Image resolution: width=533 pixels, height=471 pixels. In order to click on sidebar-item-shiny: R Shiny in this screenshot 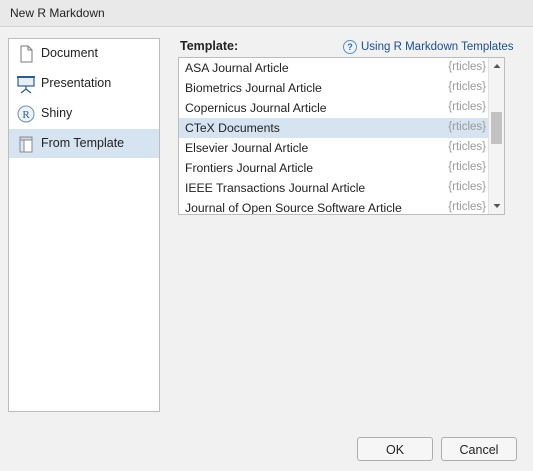, I will do `click(84, 113)`.